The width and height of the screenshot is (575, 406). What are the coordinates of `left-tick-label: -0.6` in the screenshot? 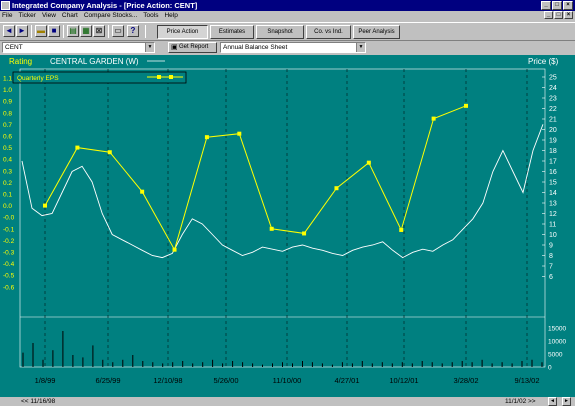 It's located at (9, 287).